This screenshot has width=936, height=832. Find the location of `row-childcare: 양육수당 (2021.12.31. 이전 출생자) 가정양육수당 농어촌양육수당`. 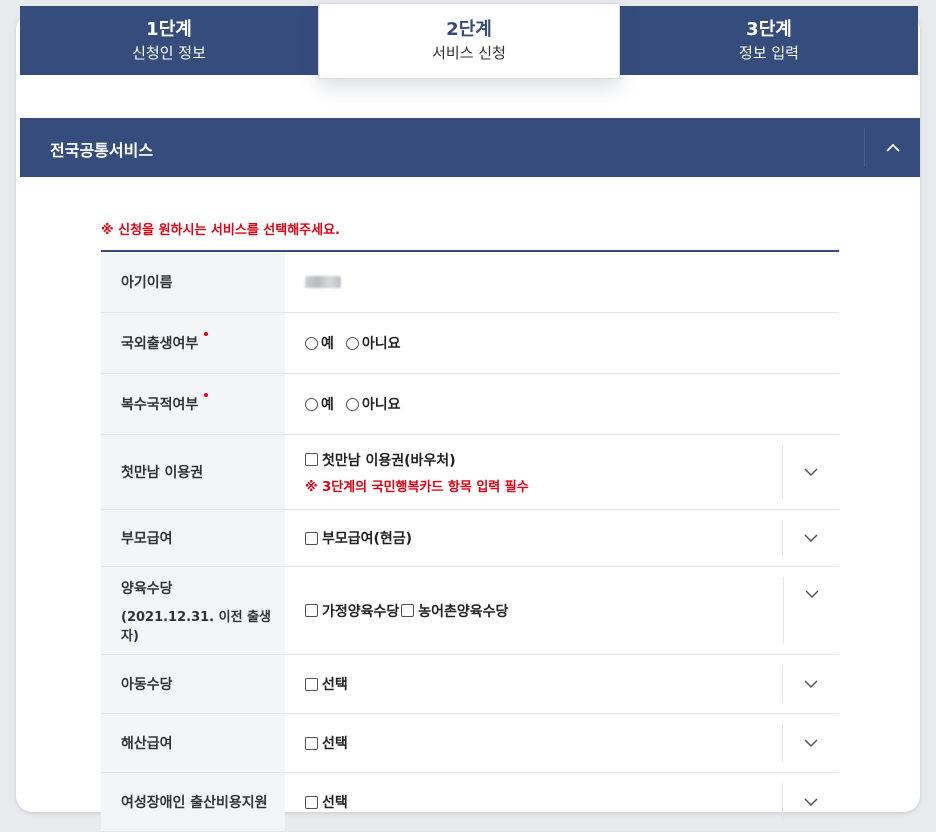

row-childcare: 양육수당 (2021.12.31. 이전 출생자) 가정양육수당 농어촌양육수당 is located at coordinates (470, 611).